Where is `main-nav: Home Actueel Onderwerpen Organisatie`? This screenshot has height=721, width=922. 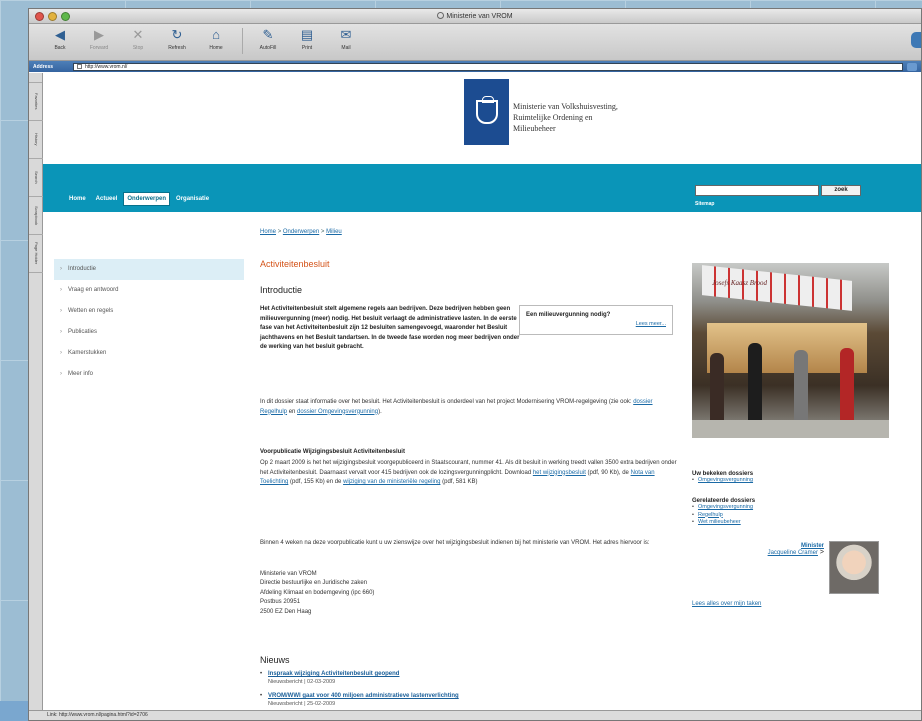 main-nav: Home Actueel Onderwerpen Organisatie is located at coordinates (139, 199).